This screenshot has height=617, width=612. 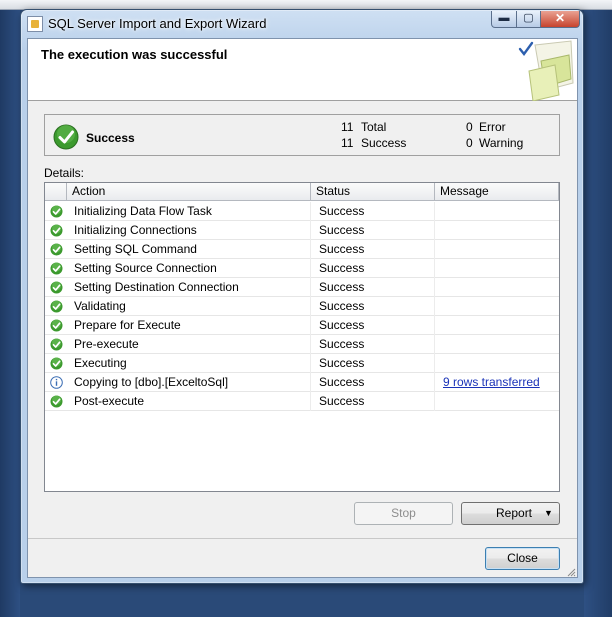 What do you see at coordinates (189, 230) in the screenshot?
I see `row-action: Initializing Connections` at bounding box center [189, 230].